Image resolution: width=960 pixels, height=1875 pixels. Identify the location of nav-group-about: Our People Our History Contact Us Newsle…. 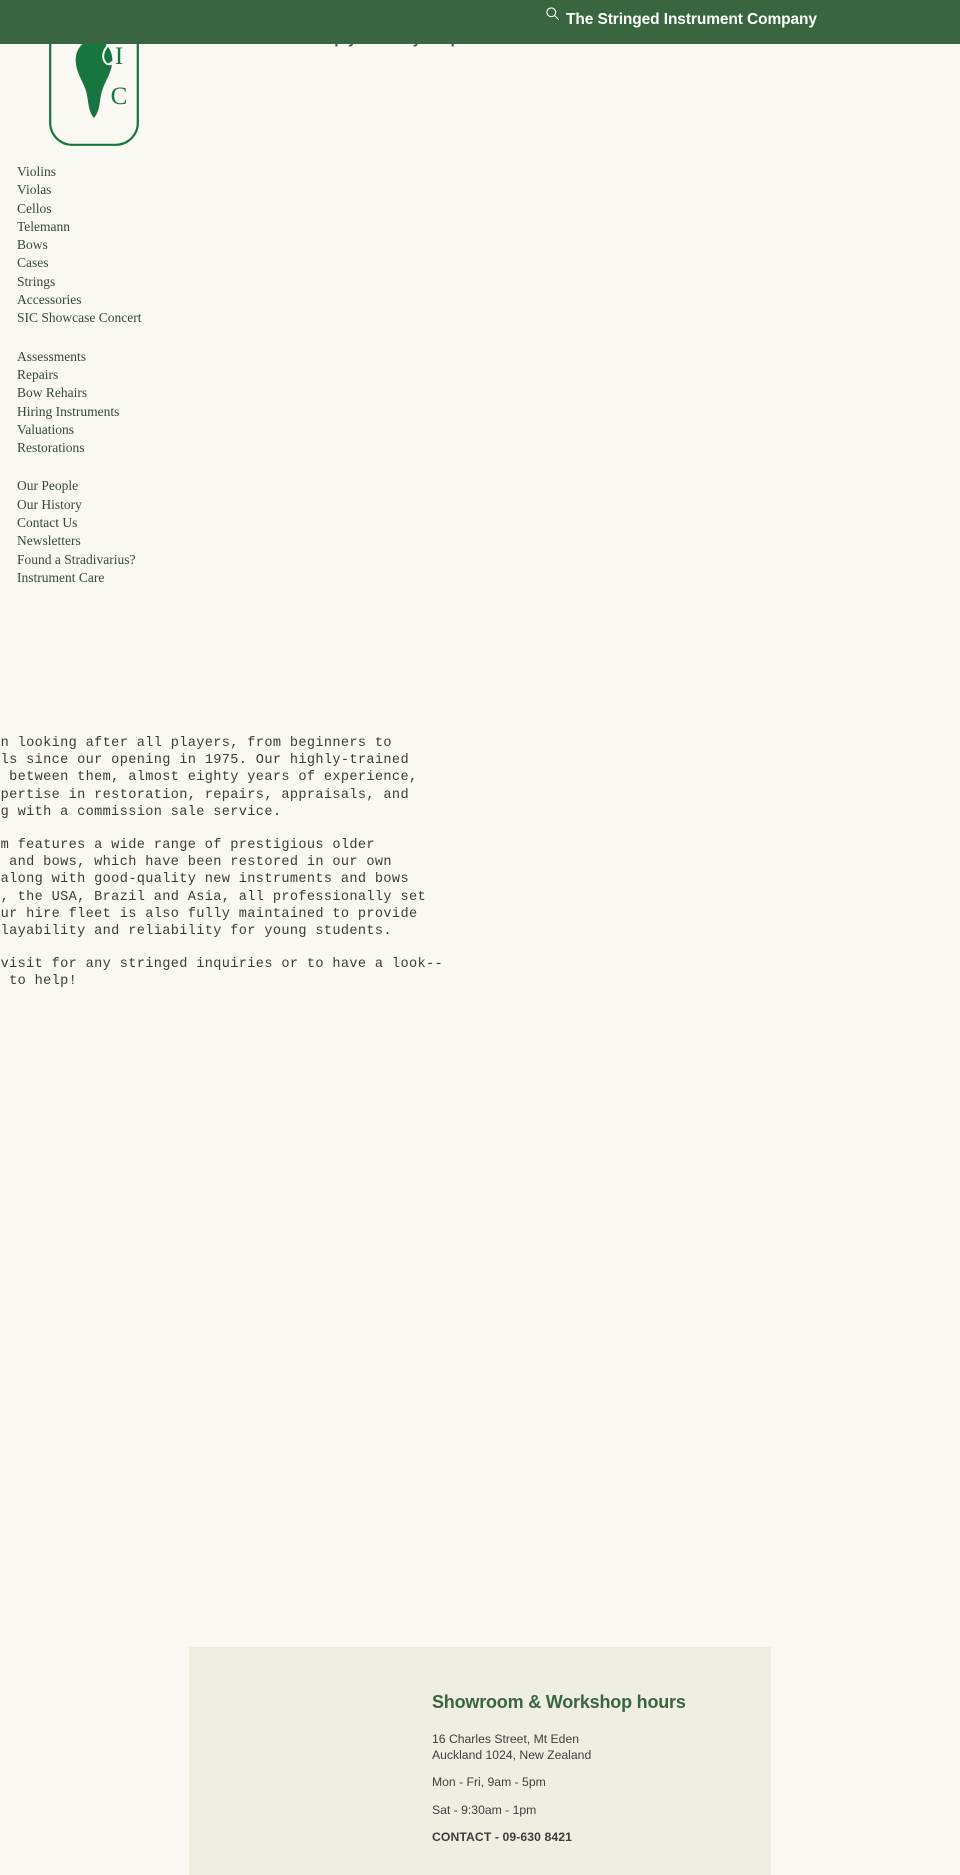
(95, 532).